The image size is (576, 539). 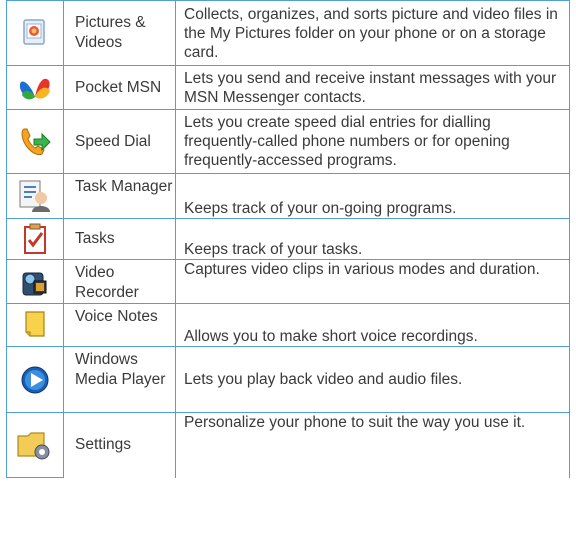 What do you see at coordinates (34, 88) in the screenshot?
I see `msn-butterfly-icon` at bounding box center [34, 88].